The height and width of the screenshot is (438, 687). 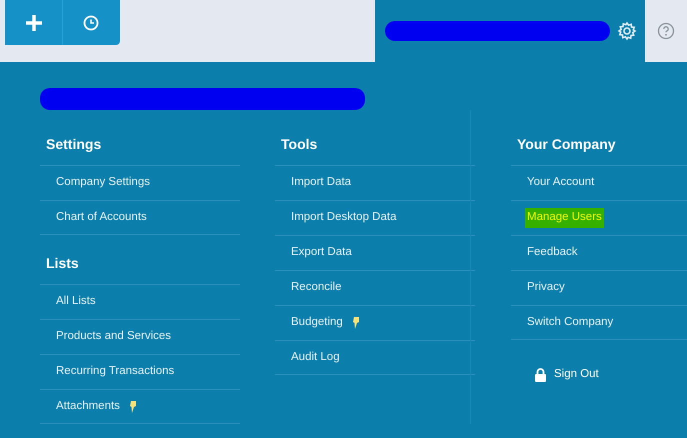 What do you see at coordinates (91, 22) in the screenshot?
I see `clock-icon` at bounding box center [91, 22].